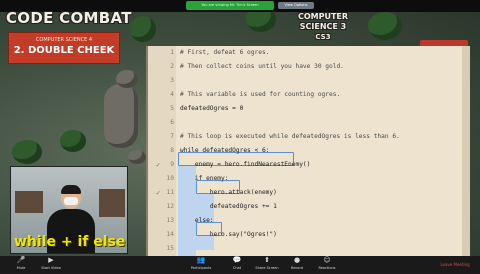 The image size is (480, 274). I want to click on line-number: 10, so click(170, 178).